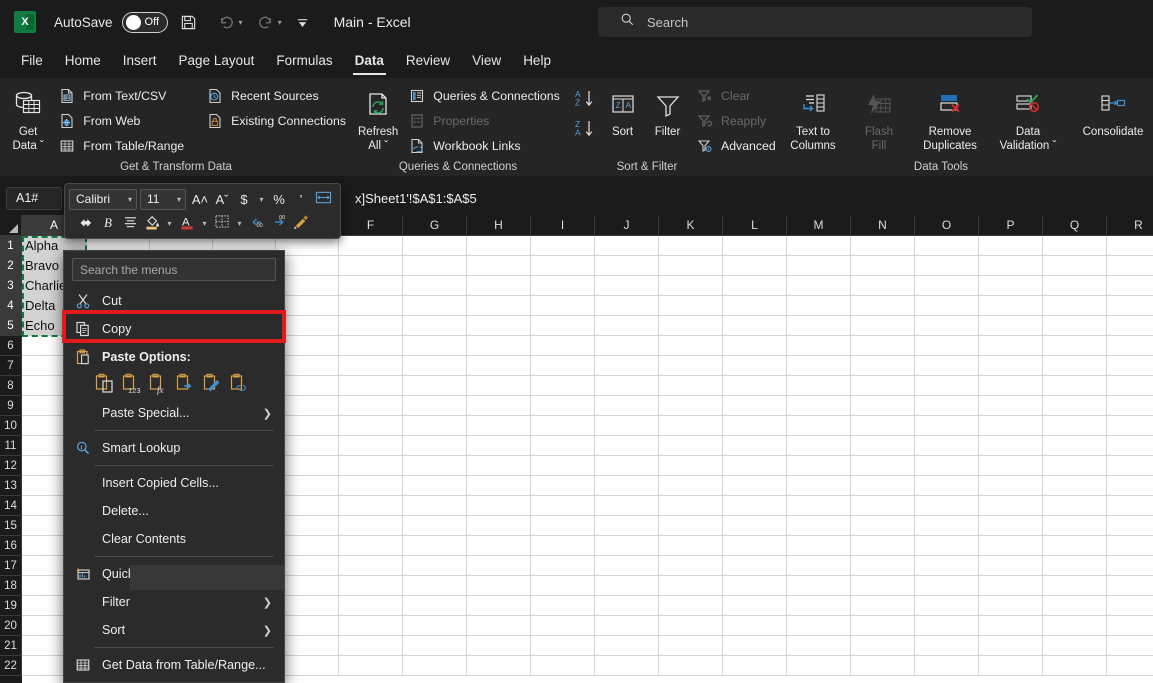 The image size is (1153, 683). Describe the element at coordinates (563, 446) in the screenshot. I see `cell-i11` at that location.